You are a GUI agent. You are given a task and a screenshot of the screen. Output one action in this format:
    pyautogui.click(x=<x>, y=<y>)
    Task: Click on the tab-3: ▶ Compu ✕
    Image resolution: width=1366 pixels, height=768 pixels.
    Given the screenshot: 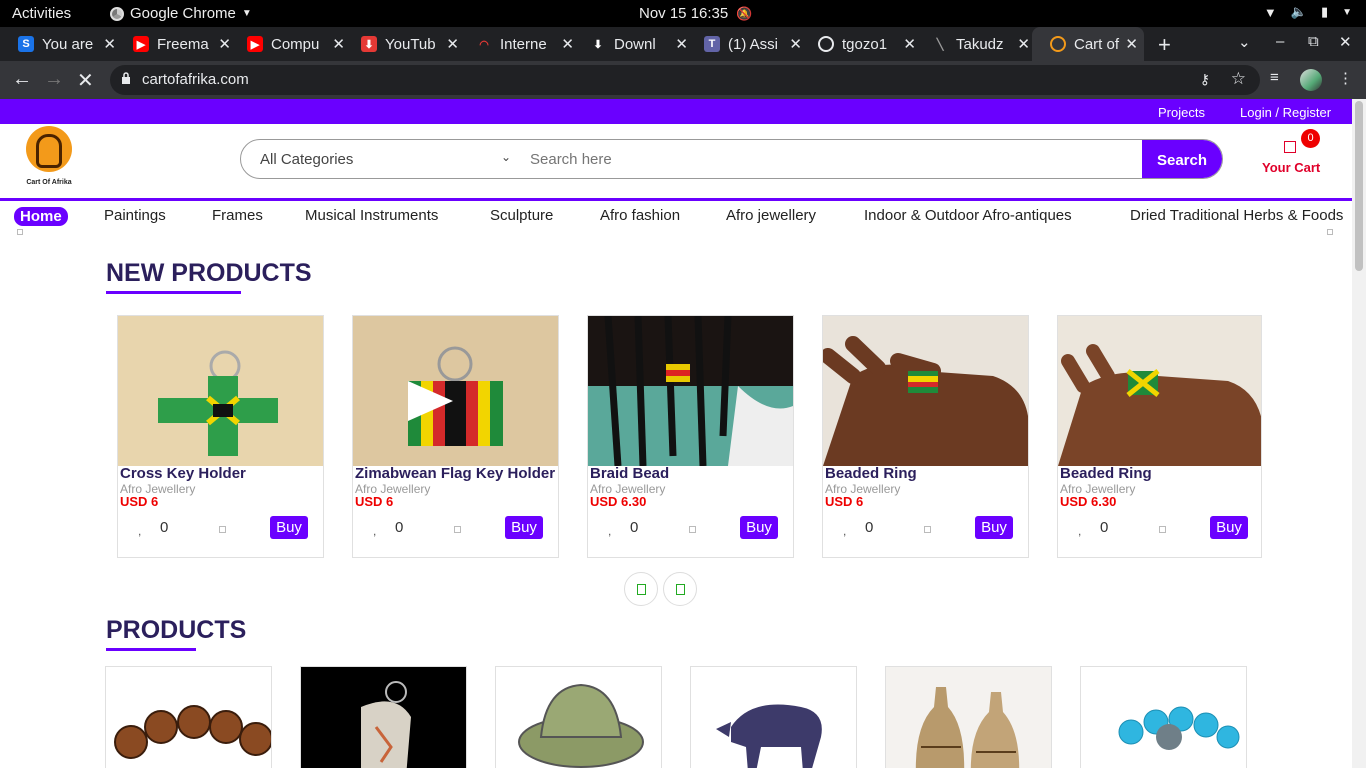 What is the action you would take?
    pyautogui.click(x=290, y=44)
    